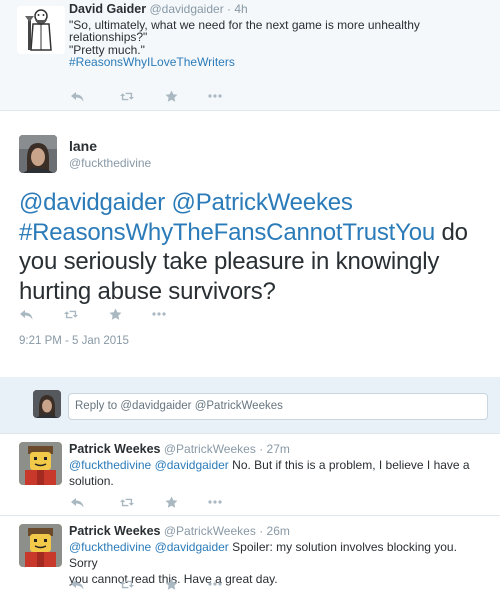 The width and height of the screenshot is (500, 600). What do you see at coordinates (47, 404) in the screenshot?
I see `avatar-current-user` at bounding box center [47, 404].